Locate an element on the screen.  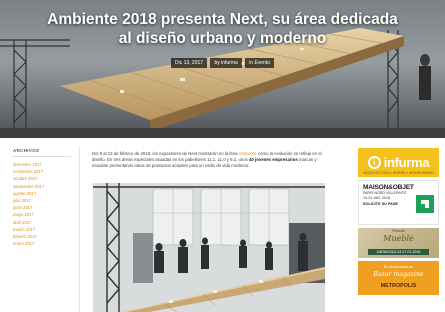
article-author-link: by infurma is located at coordinates (226, 63).